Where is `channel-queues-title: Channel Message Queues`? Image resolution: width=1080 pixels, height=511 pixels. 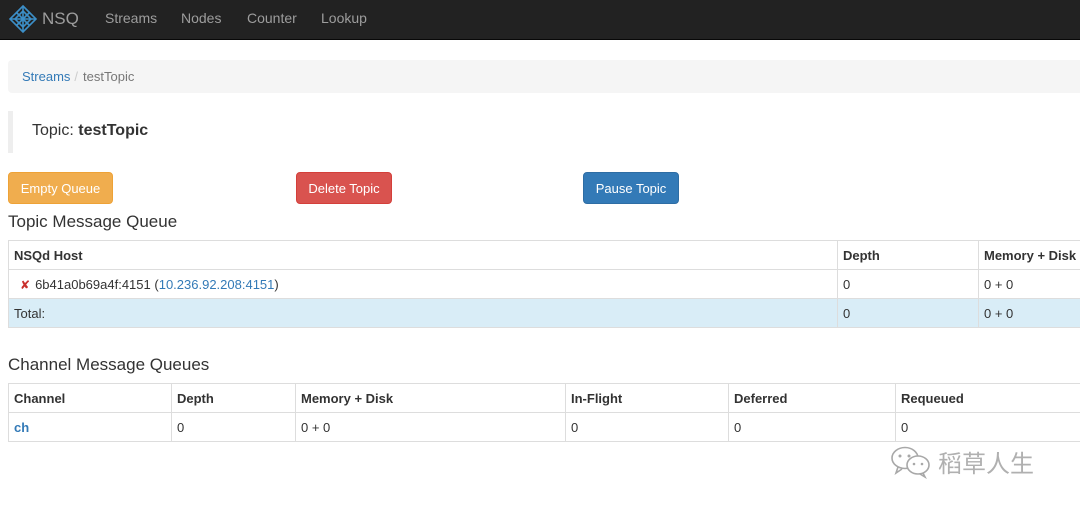 channel-queues-title: Channel Message Queues is located at coordinates (109, 364).